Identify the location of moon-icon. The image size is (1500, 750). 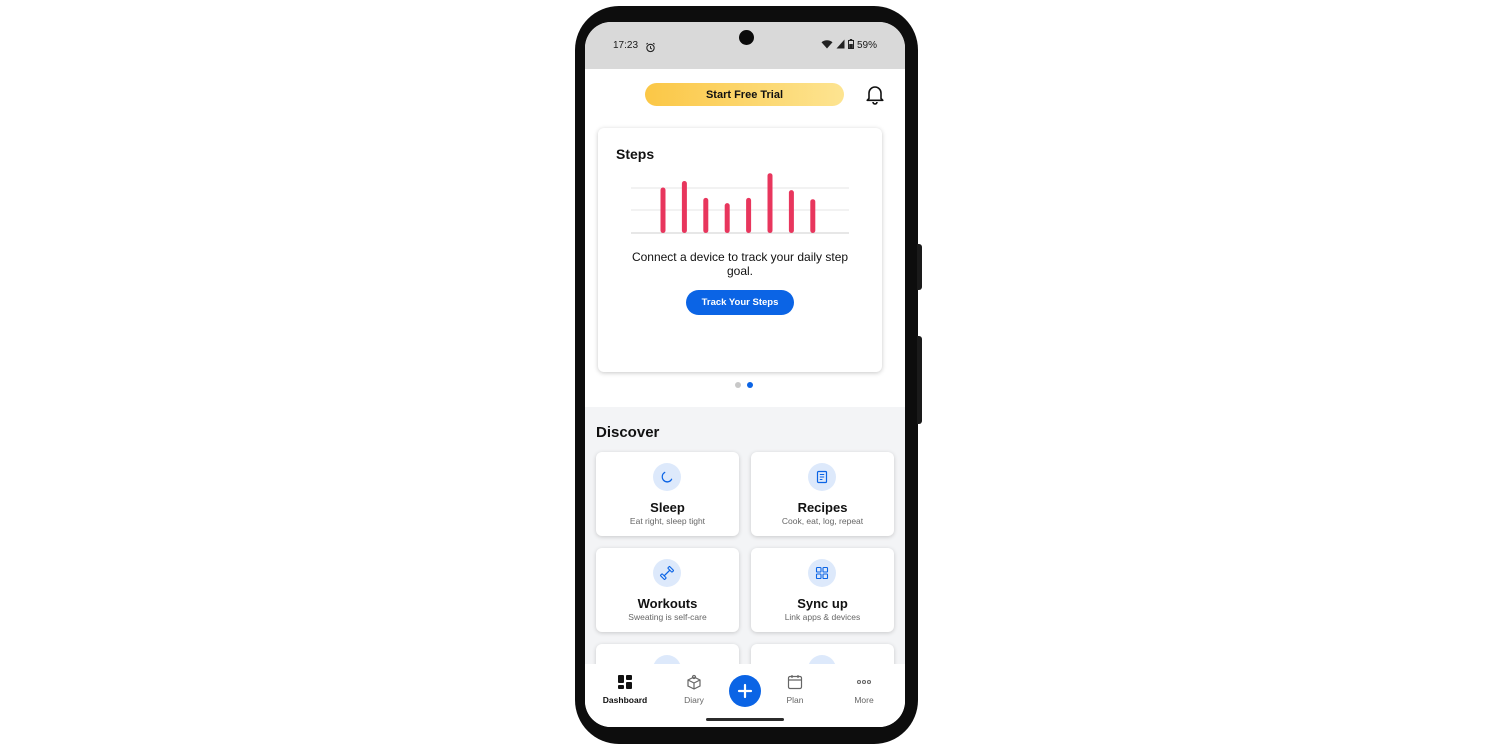
(667, 477).